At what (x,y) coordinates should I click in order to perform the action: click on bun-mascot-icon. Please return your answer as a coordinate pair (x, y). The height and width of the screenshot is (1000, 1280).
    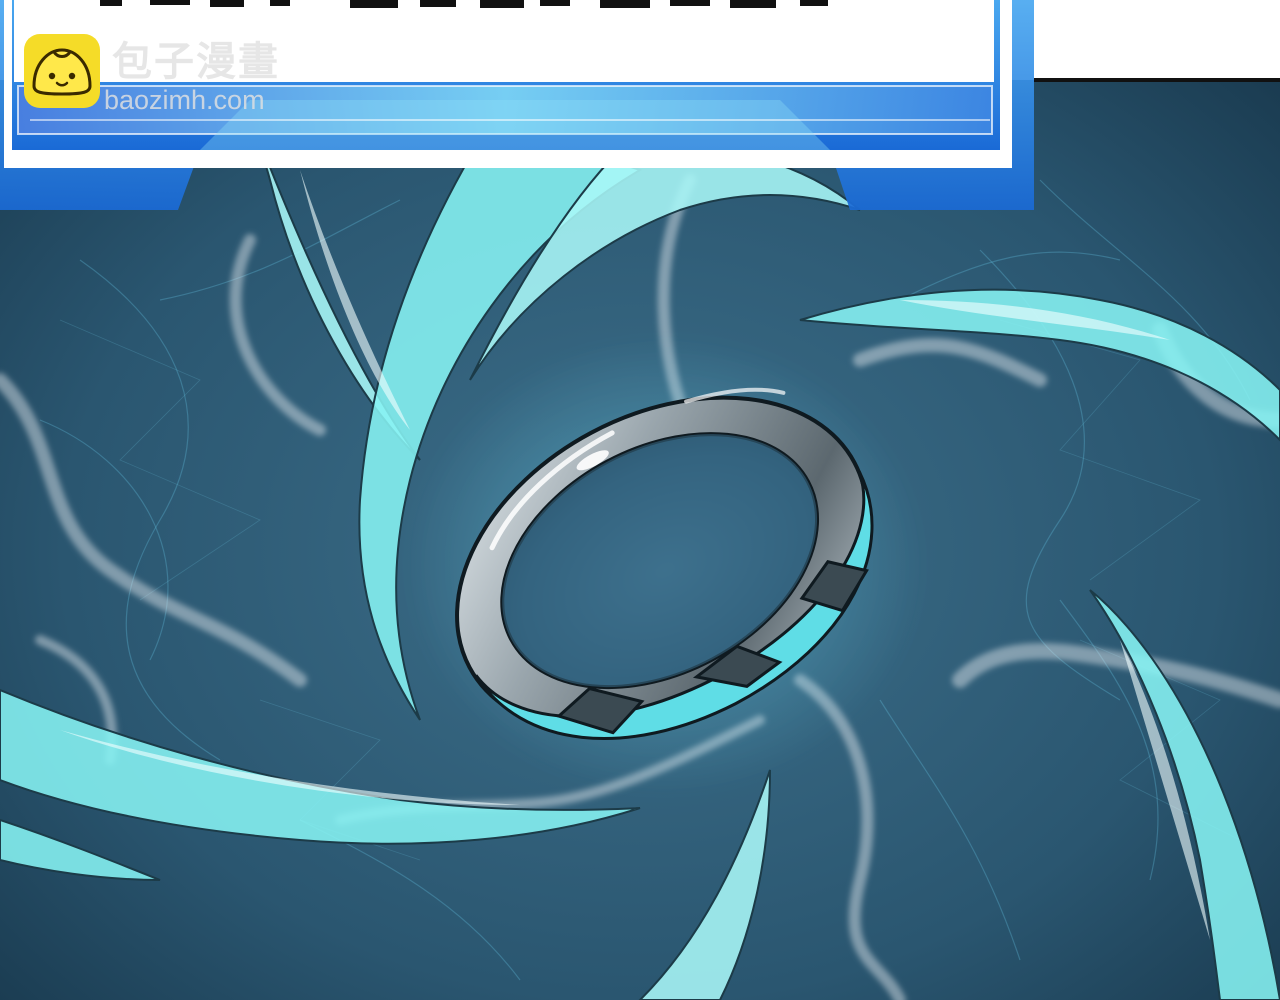
    Looking at the image, I should click on (62, 71).